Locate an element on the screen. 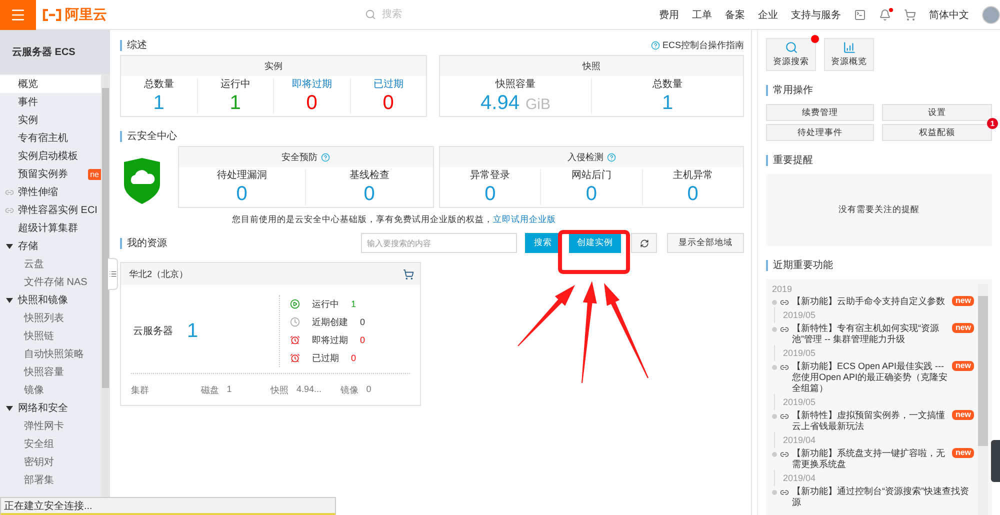 This screenshot has height=515, width=1000. sidebar-item: 概览 is located at coordinates (50, 84).